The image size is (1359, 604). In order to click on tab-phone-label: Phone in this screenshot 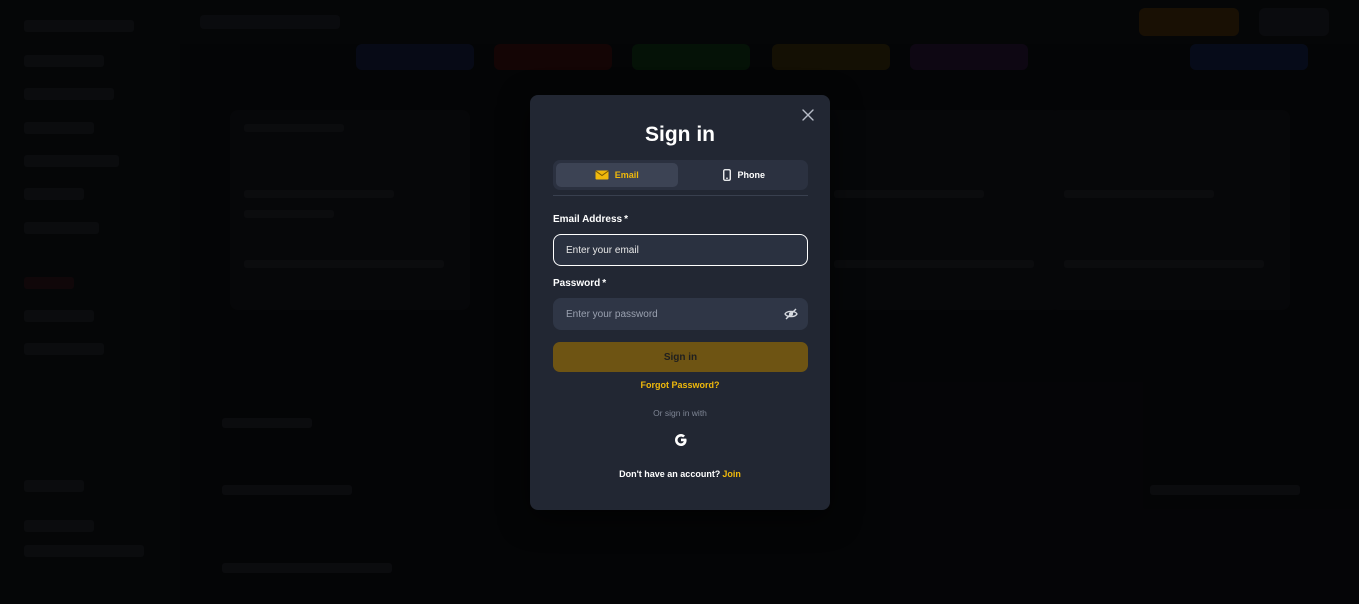, I will do `click(751, 175)`.